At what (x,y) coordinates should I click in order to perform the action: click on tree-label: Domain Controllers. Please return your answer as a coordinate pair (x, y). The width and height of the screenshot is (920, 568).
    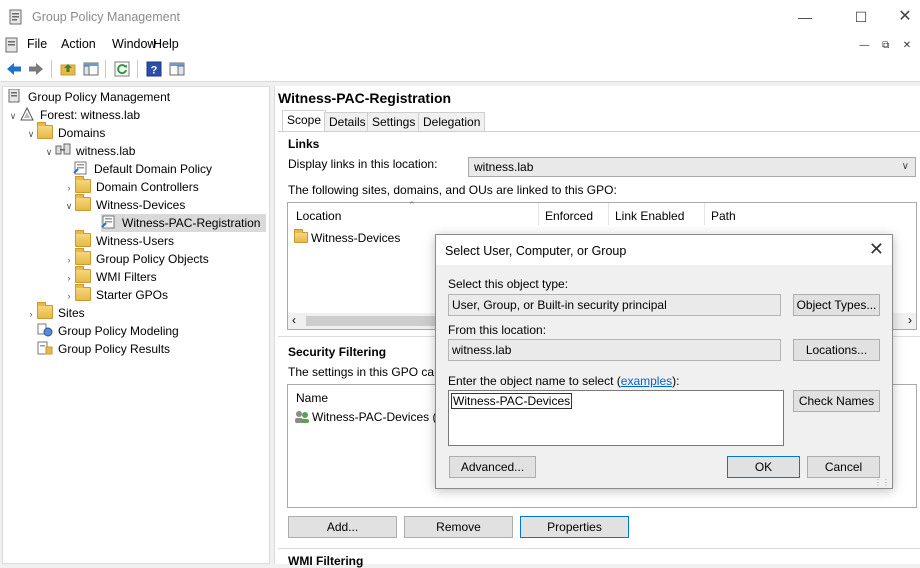
    Looking at the image, I should click on (147, 187).